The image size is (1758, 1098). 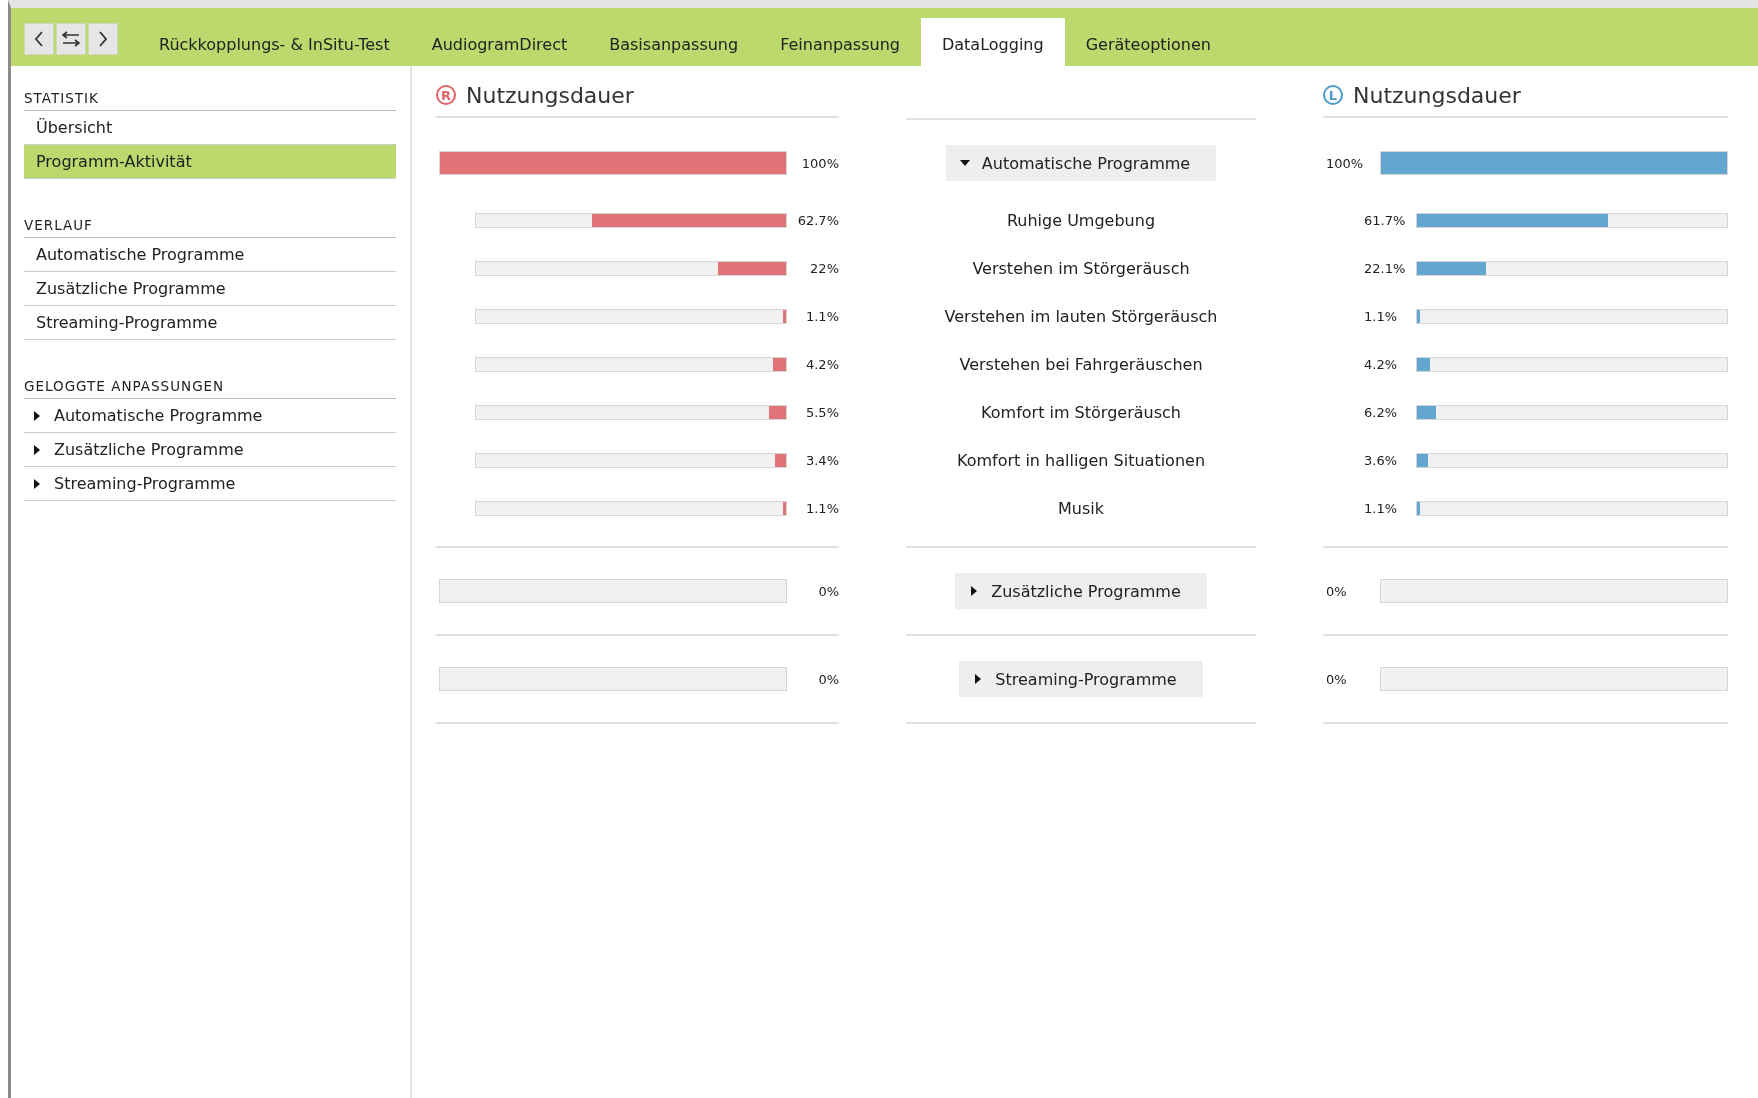 What do you see at coordinates (1081, 679) in the screenshot?
I see `group-toggle-button: Streaming-Programme` at bounding box center [1081, 679].